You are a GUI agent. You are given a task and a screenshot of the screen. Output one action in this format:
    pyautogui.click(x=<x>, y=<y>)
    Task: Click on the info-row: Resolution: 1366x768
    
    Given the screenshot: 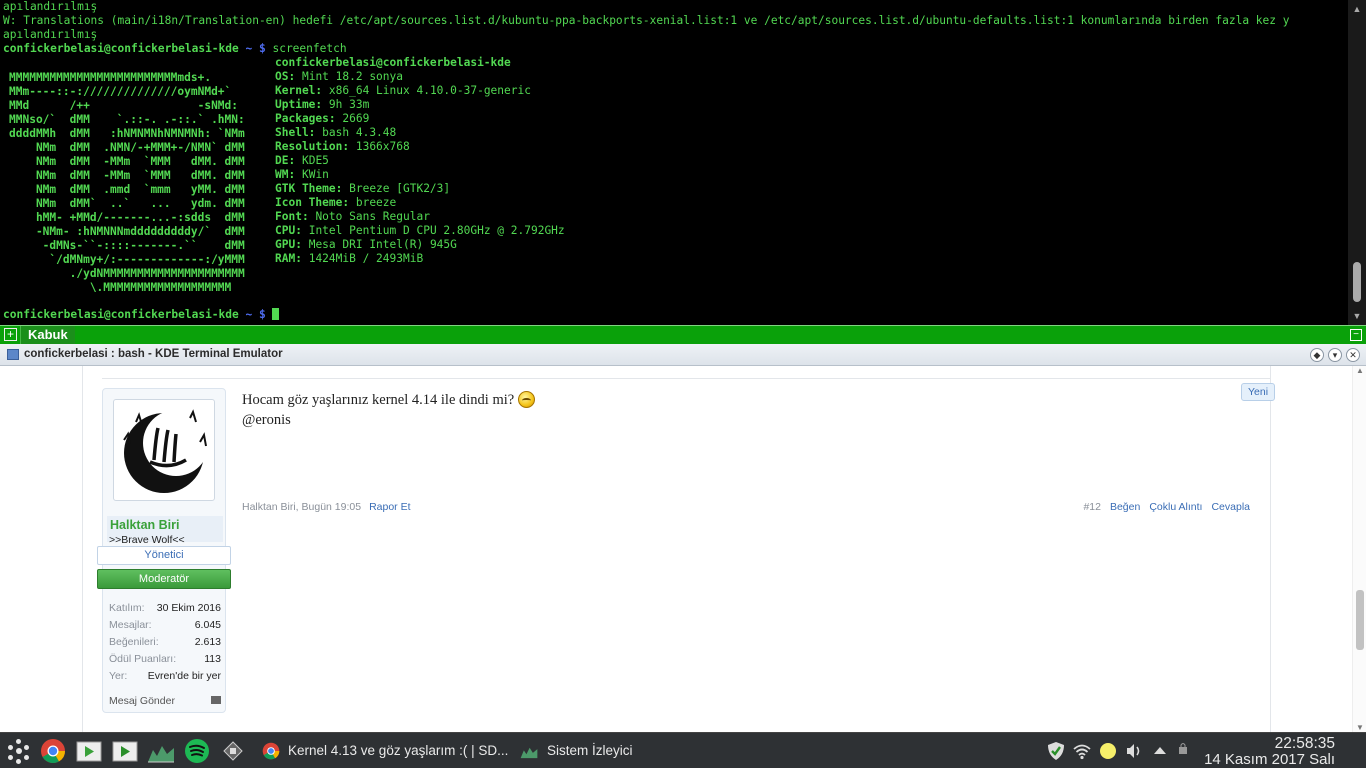 What is the action you would take?
    pyautogui.click(x=342, y=147)
    